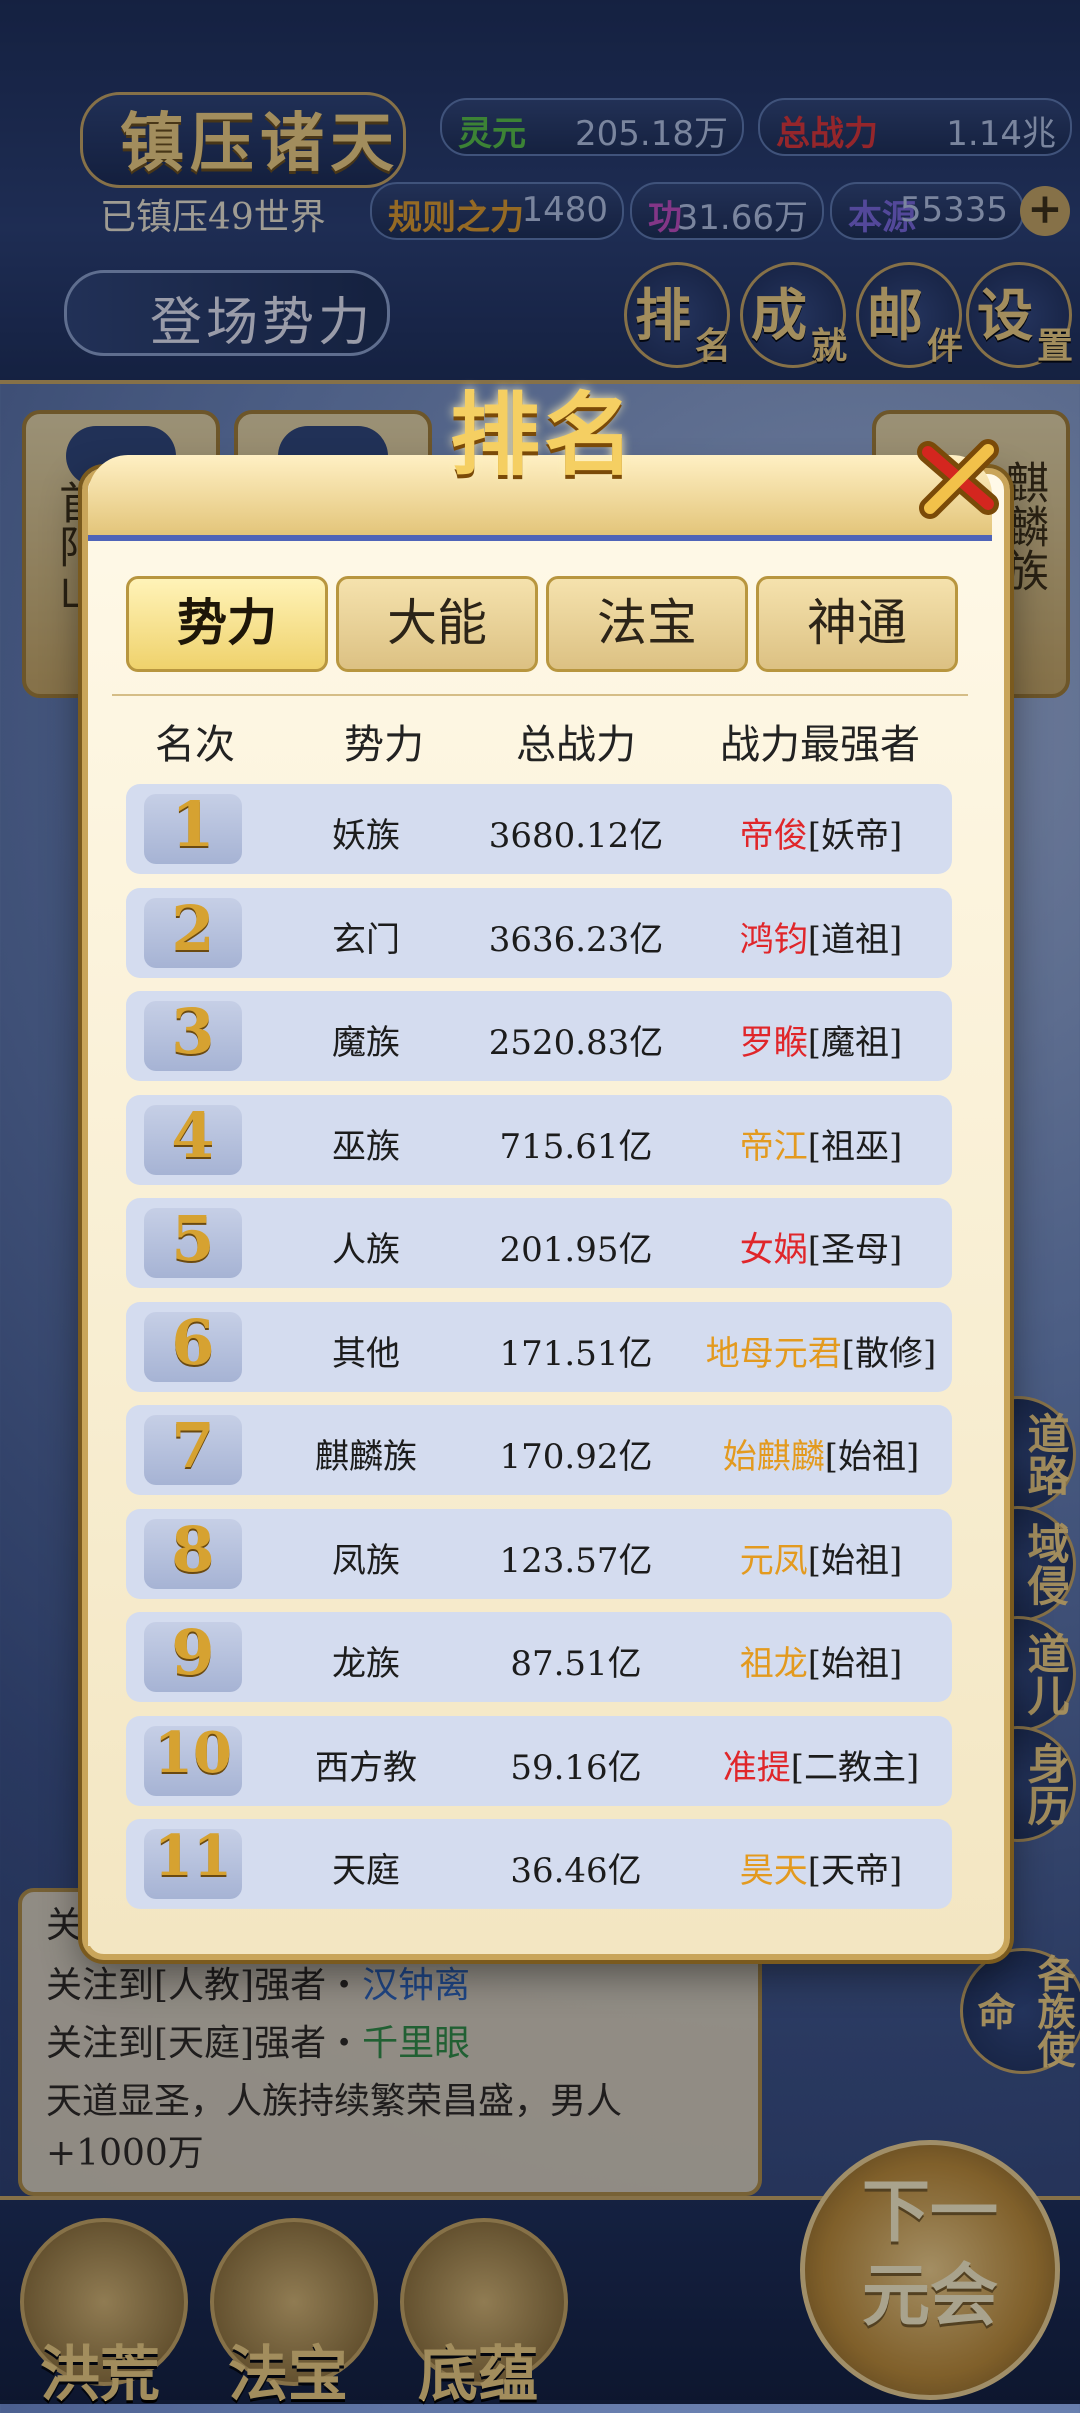  Describe the element at coordinates (958, 478) in the screenshot. I see `close-icon` at that location.